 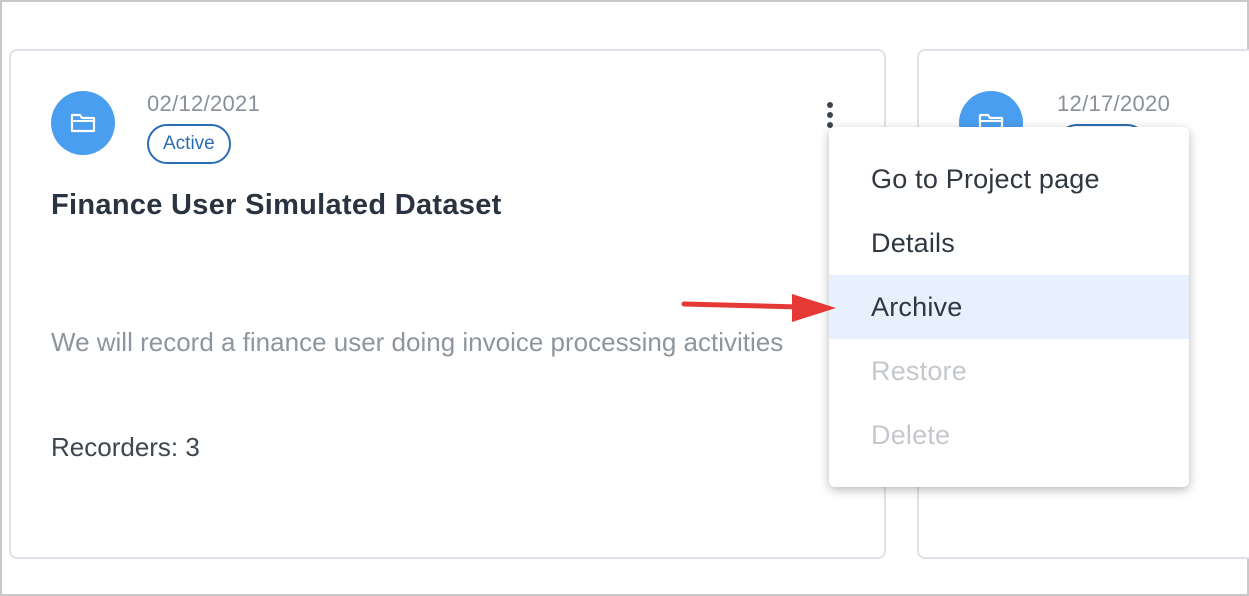 What do you see at coordinates (276, 205) in the screenshot?
I see `project-title: Finance User Simulated Dataset` at bounding box center [276, 205].